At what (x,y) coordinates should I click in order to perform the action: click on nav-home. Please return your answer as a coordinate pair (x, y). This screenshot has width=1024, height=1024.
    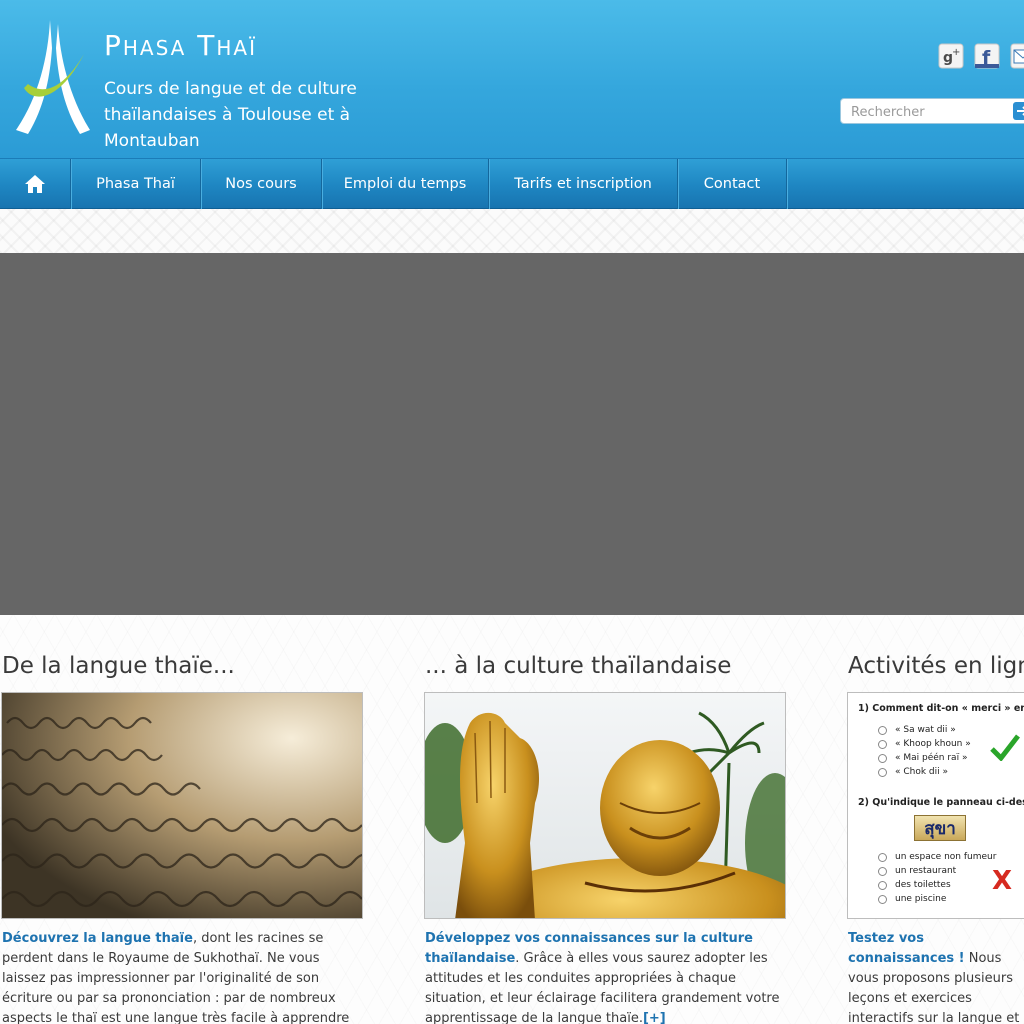
    Looking at the image, I should click on (35, 184).